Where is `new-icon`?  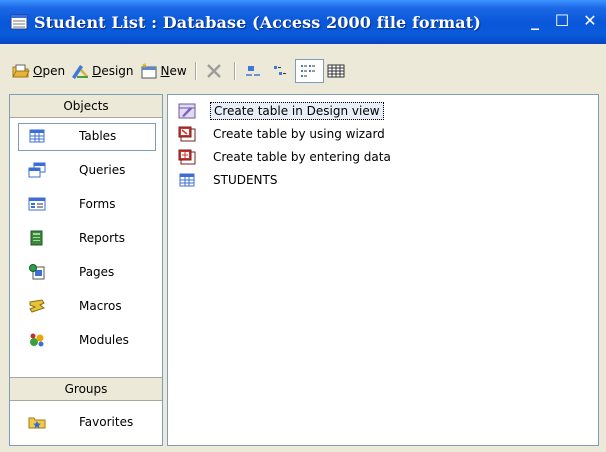
new-icon is located at coordinates (149, 70).